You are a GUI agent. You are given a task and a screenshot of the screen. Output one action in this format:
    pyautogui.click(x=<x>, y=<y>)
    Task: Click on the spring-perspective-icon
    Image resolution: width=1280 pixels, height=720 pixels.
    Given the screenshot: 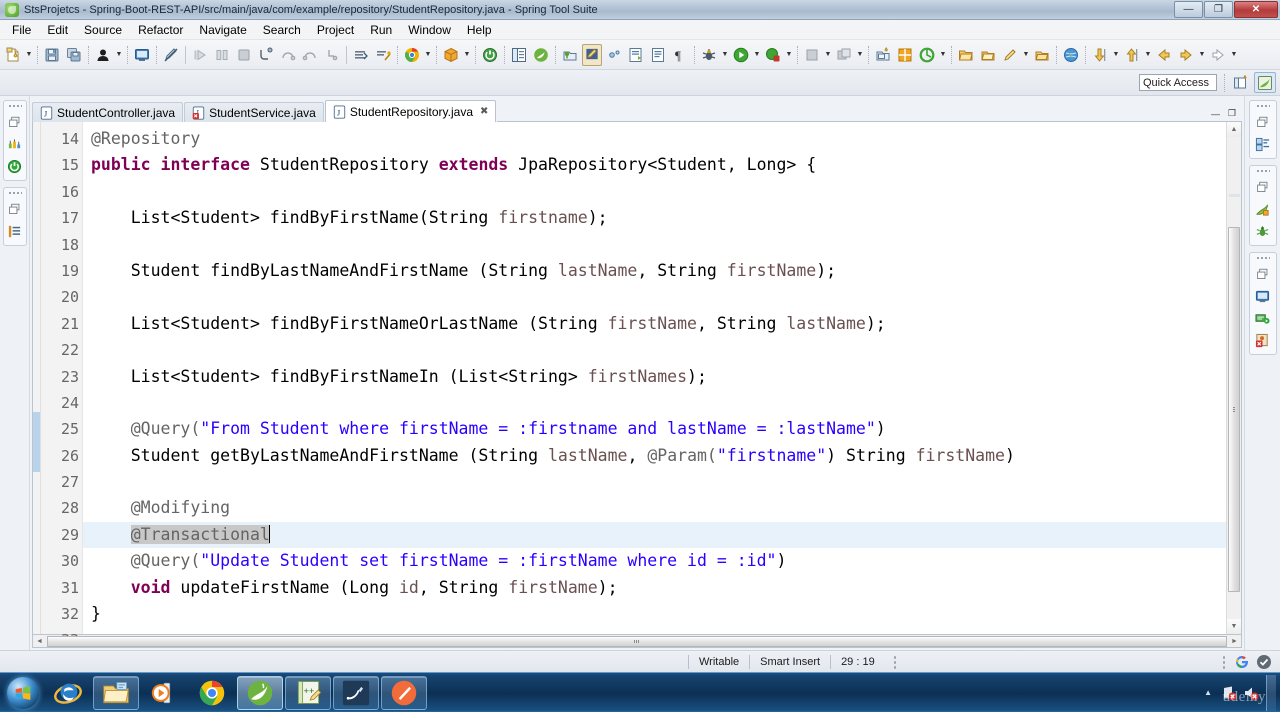 What is the action you would take?
    pyautogui.click(x=1265, y=82)
    